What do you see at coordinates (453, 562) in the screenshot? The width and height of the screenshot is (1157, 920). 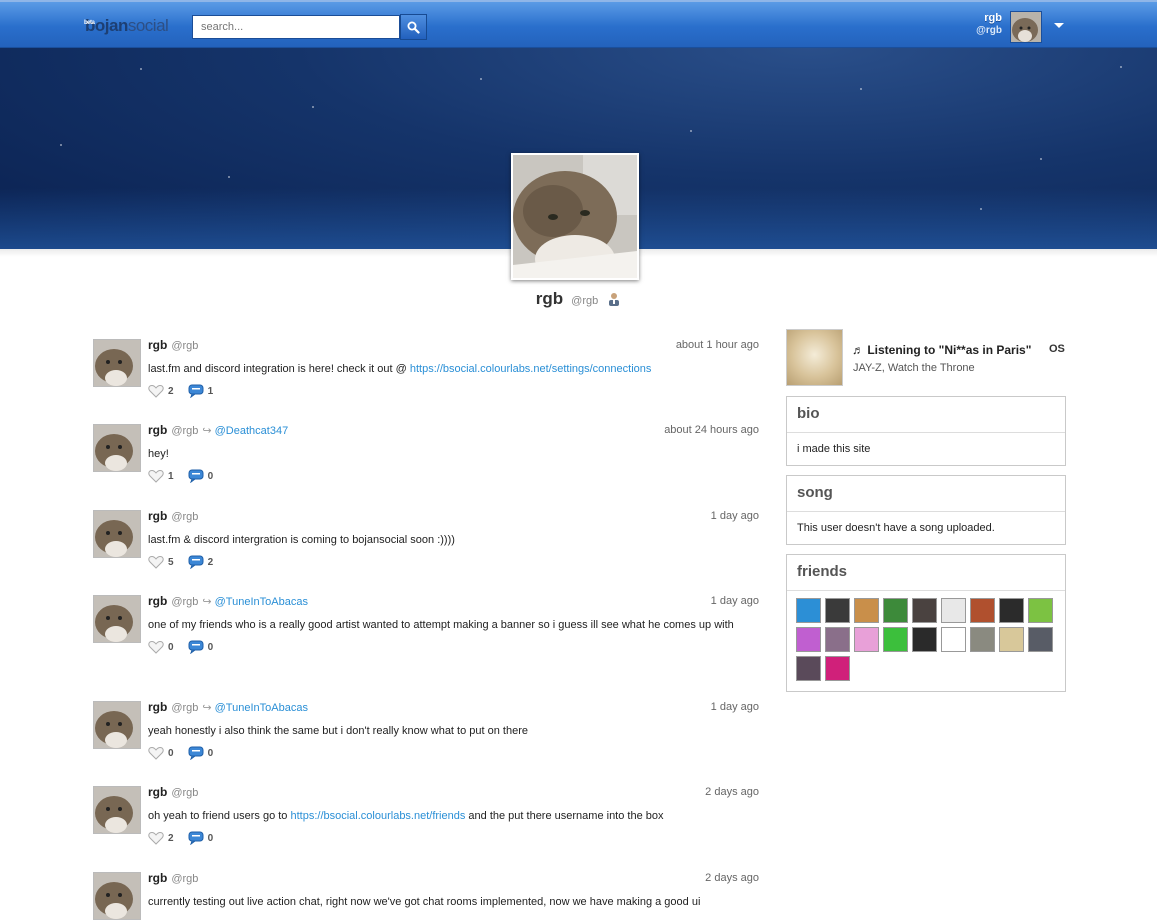 I see `post-actions: 5 2` at bounding box center [453, 562].